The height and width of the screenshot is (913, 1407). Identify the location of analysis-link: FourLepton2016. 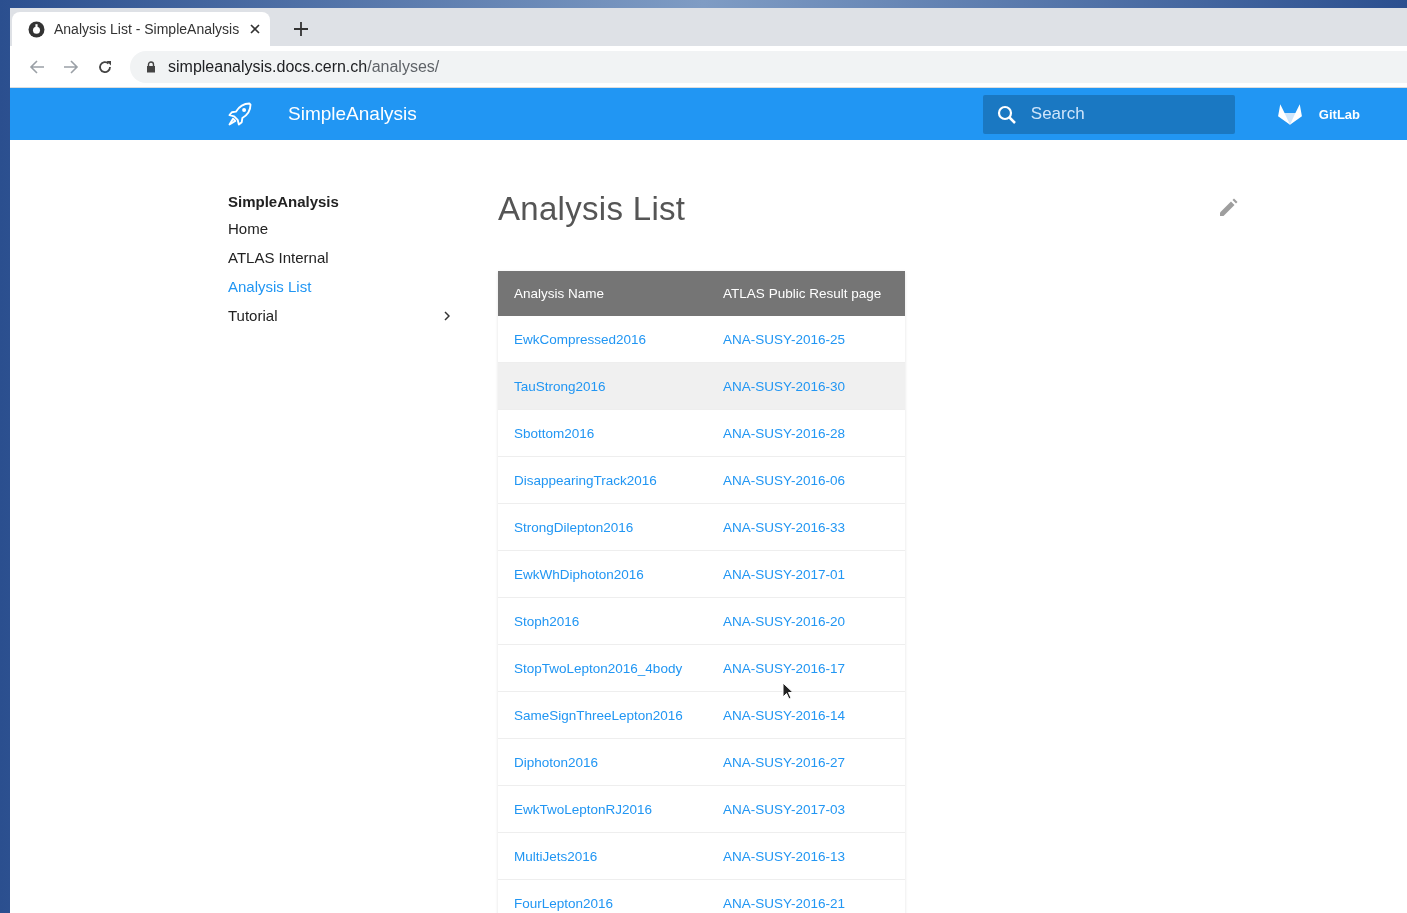
(564, 903).